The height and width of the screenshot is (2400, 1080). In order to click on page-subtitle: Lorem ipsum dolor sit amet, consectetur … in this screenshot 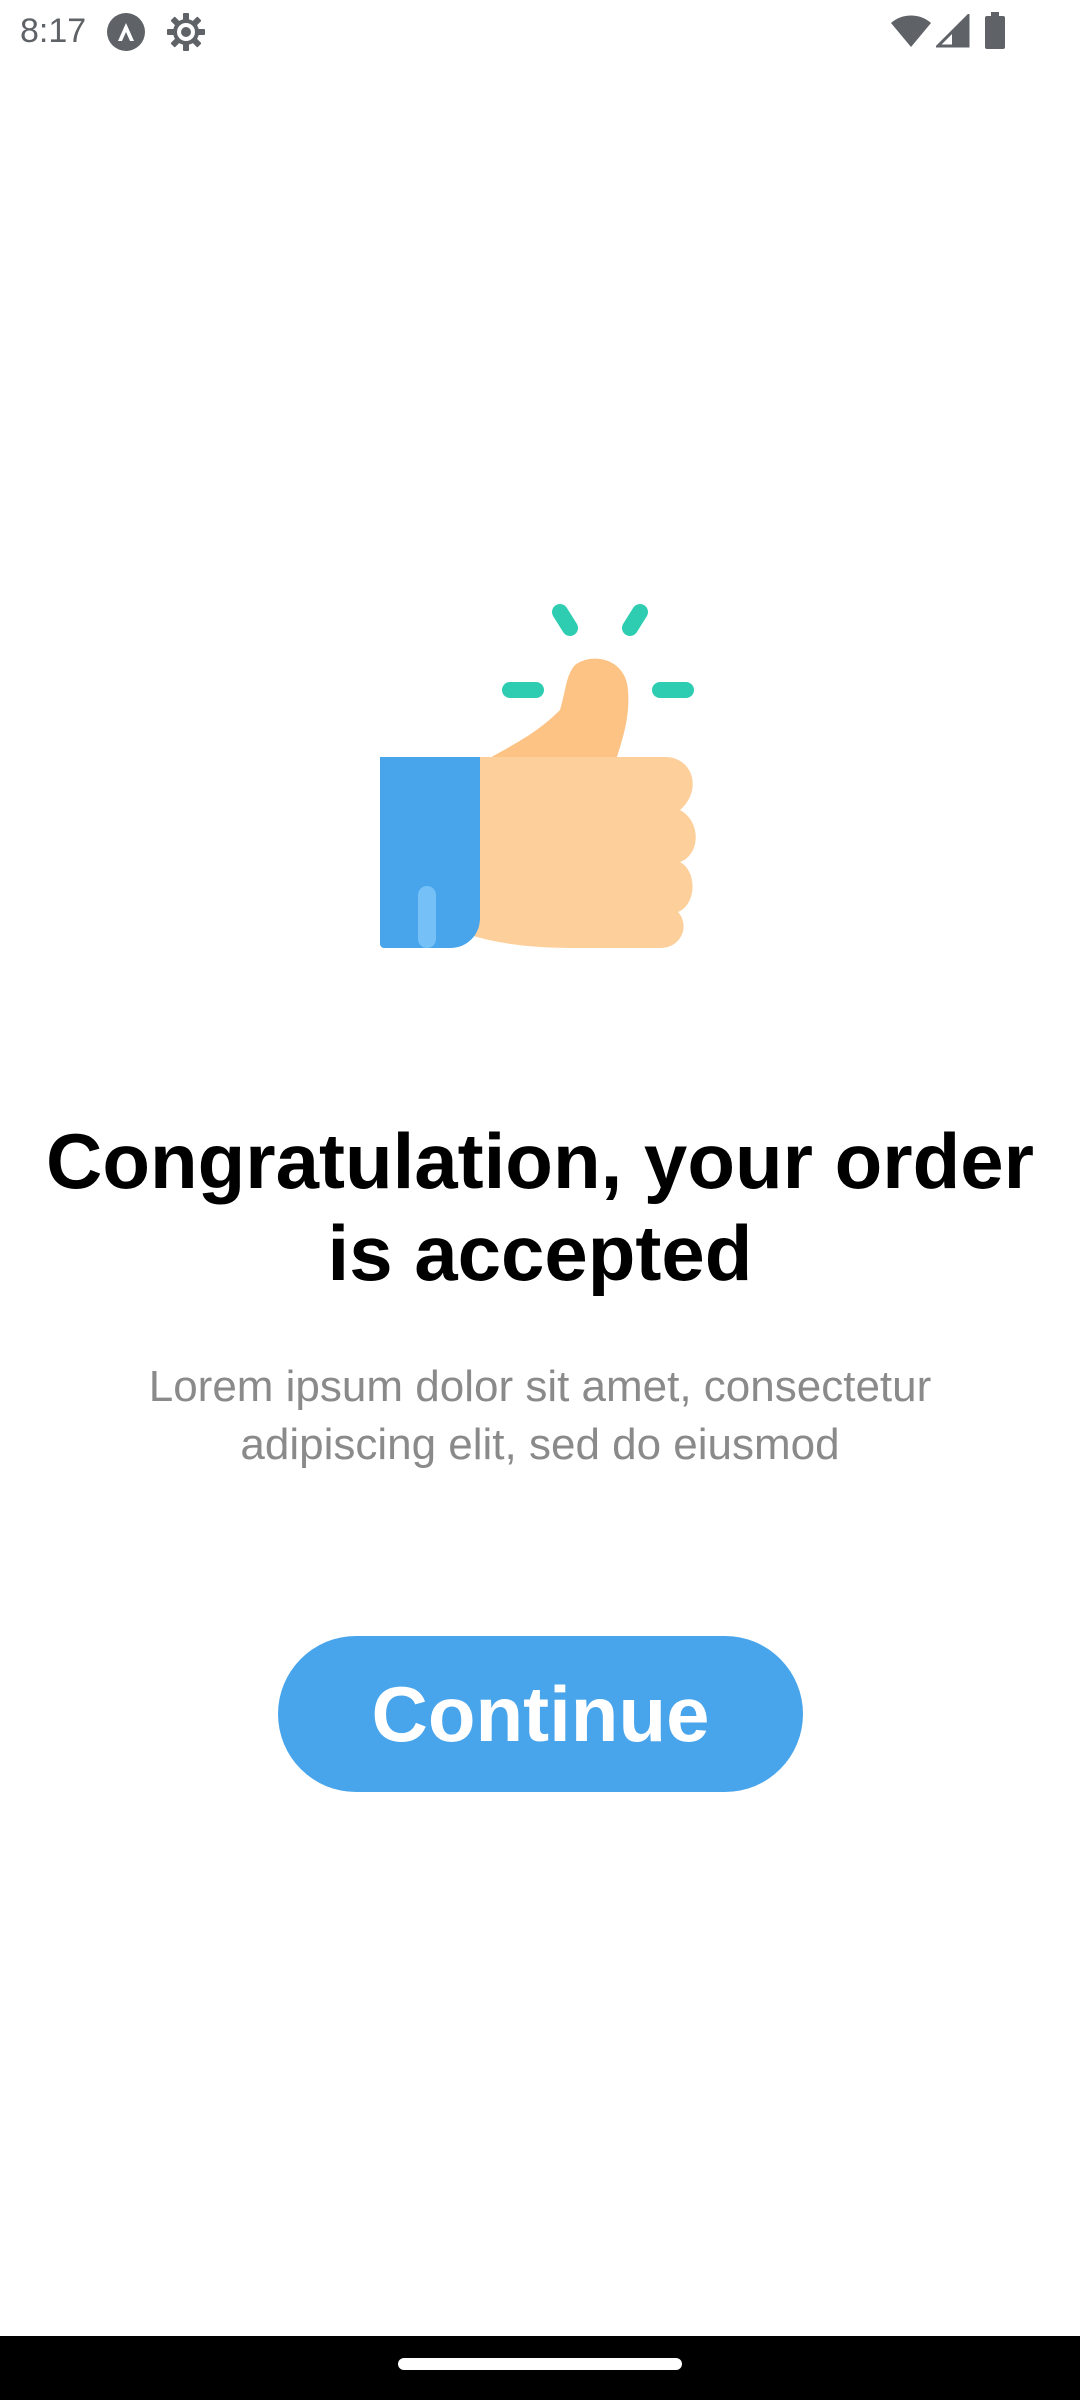, I will do `click(540, 1415)`.